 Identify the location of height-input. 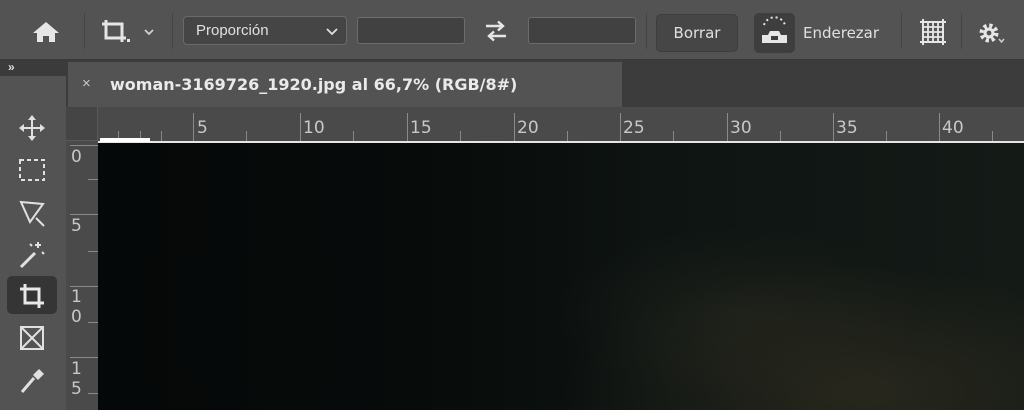
(582, 30).